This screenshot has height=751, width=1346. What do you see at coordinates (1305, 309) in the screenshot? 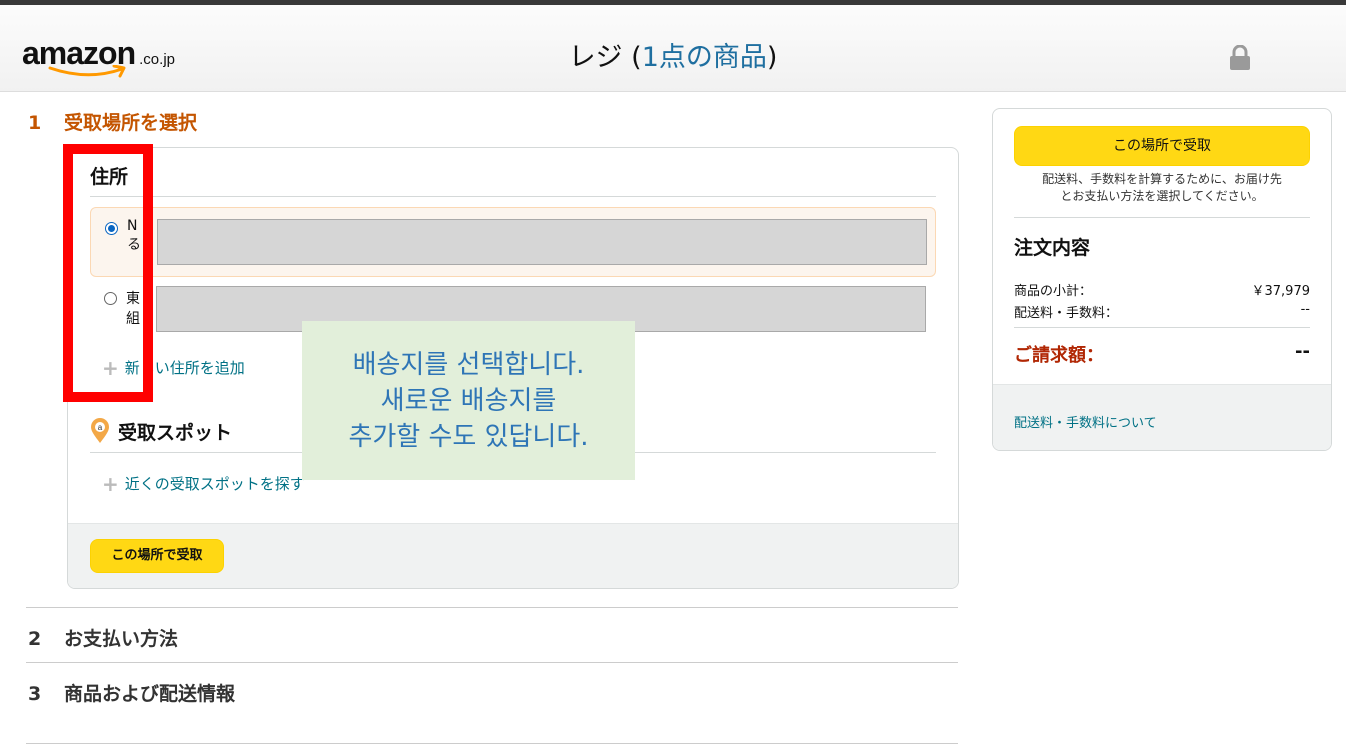
I see `shipping-value: --` at bounding box center [1305, 309].